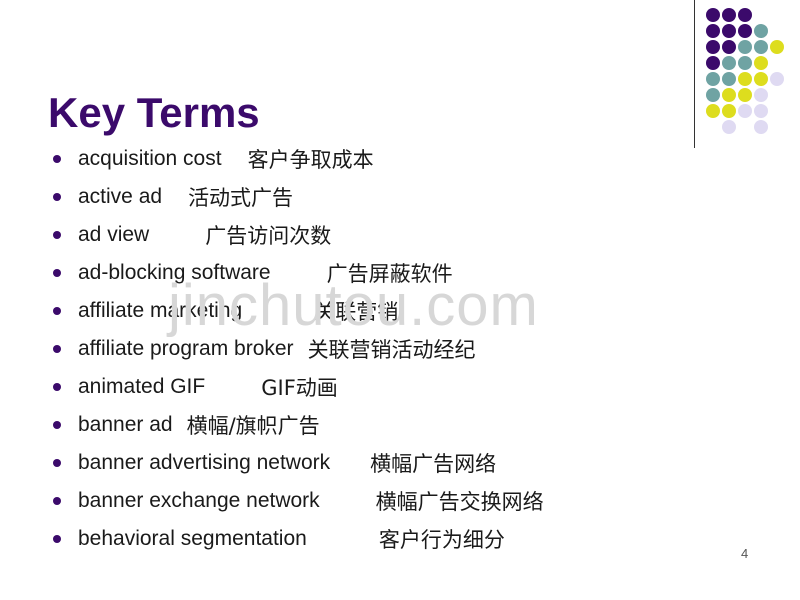 The width and height of the screenshot is (800, 600). Describe the element at coordinates (391, 350) in the screenshot. I see `term-chinese: 关联营销活动经纪` at that location.